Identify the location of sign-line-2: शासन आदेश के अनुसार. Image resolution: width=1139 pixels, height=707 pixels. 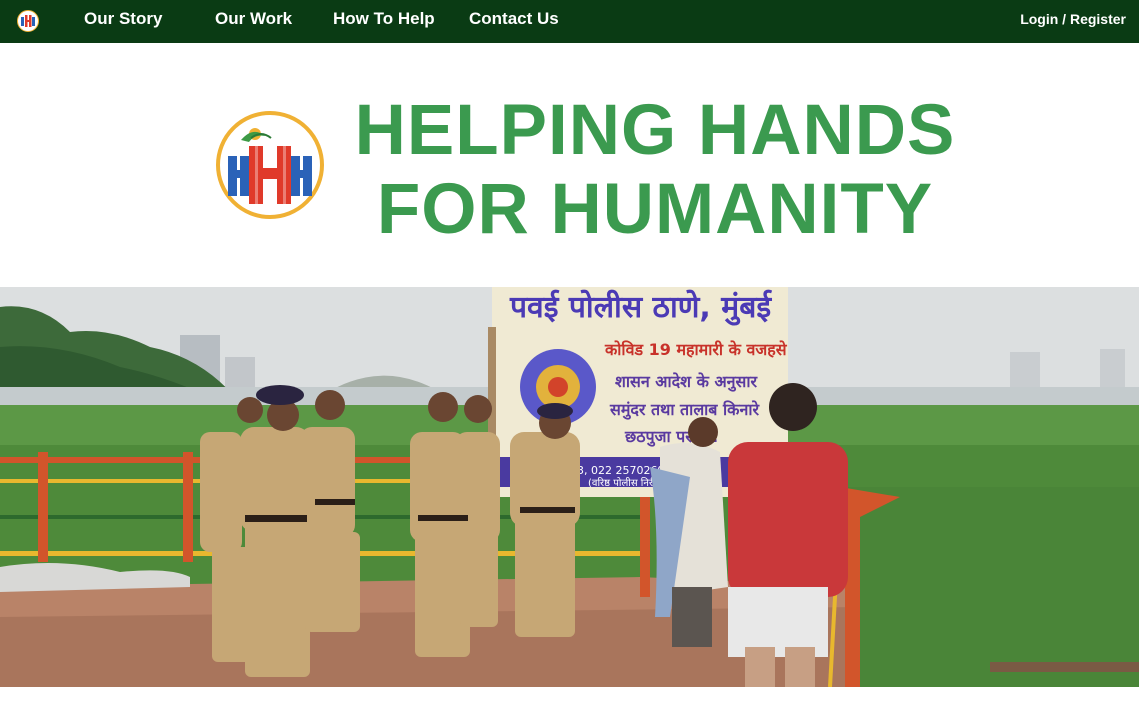
(687, 382).